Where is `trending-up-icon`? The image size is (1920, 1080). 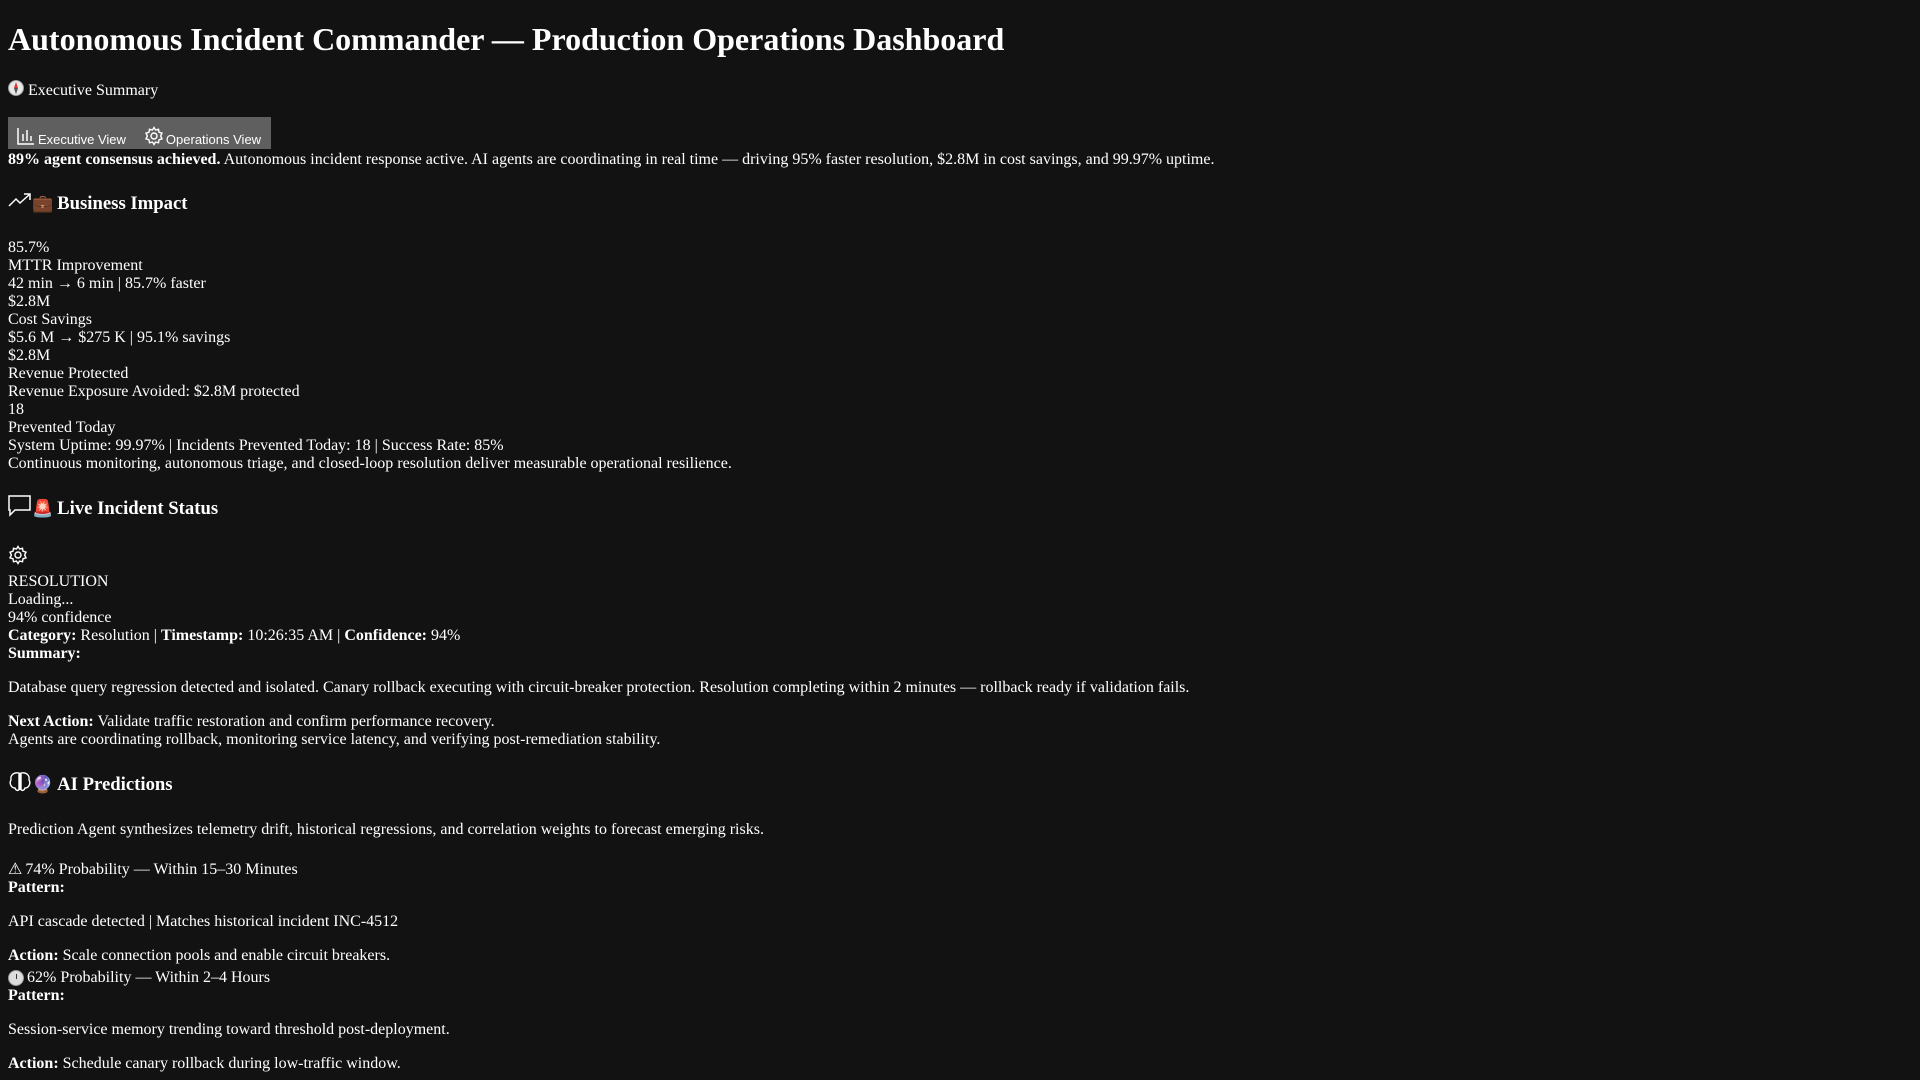 trending-up-icon is located at coordinates (20, 204).